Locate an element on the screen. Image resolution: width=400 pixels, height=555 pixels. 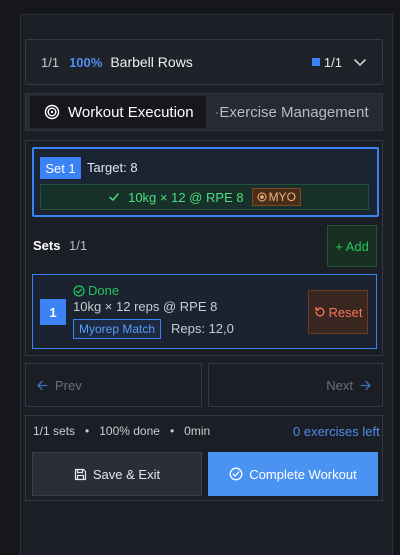
sets-heading: Sets is located at coordinates (47, 245).